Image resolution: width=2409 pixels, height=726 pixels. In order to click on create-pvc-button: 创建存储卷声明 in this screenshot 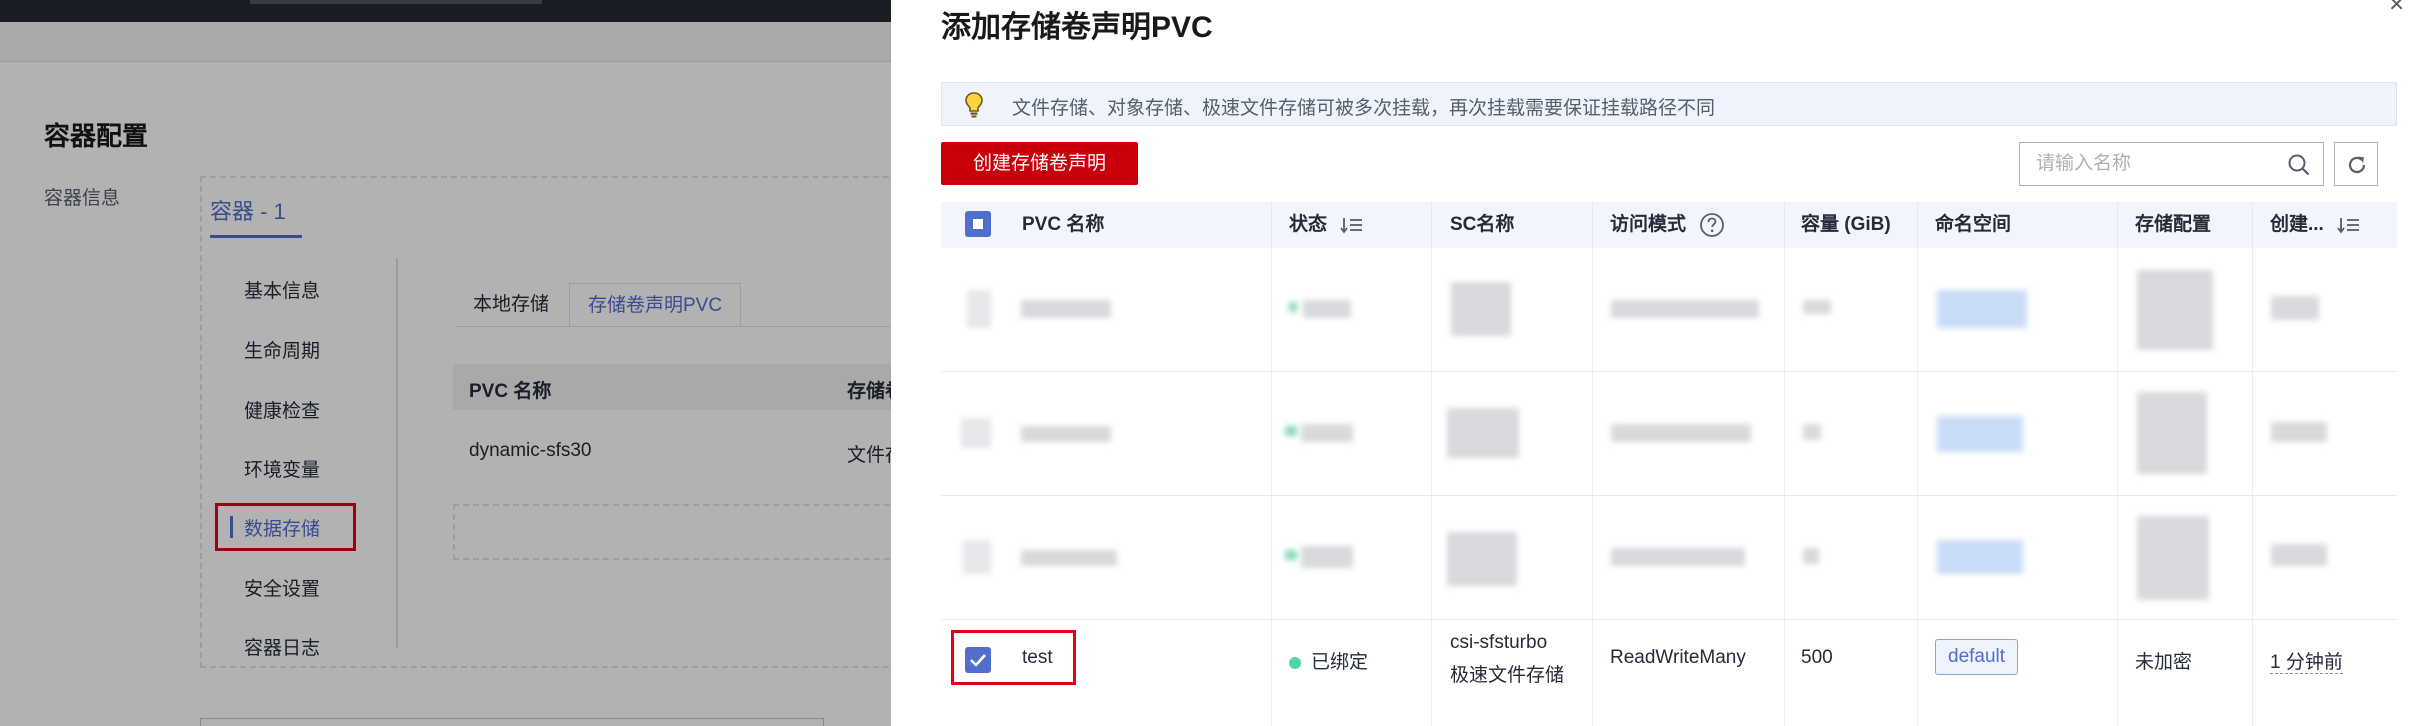, I will do `click(1039, 163)`.